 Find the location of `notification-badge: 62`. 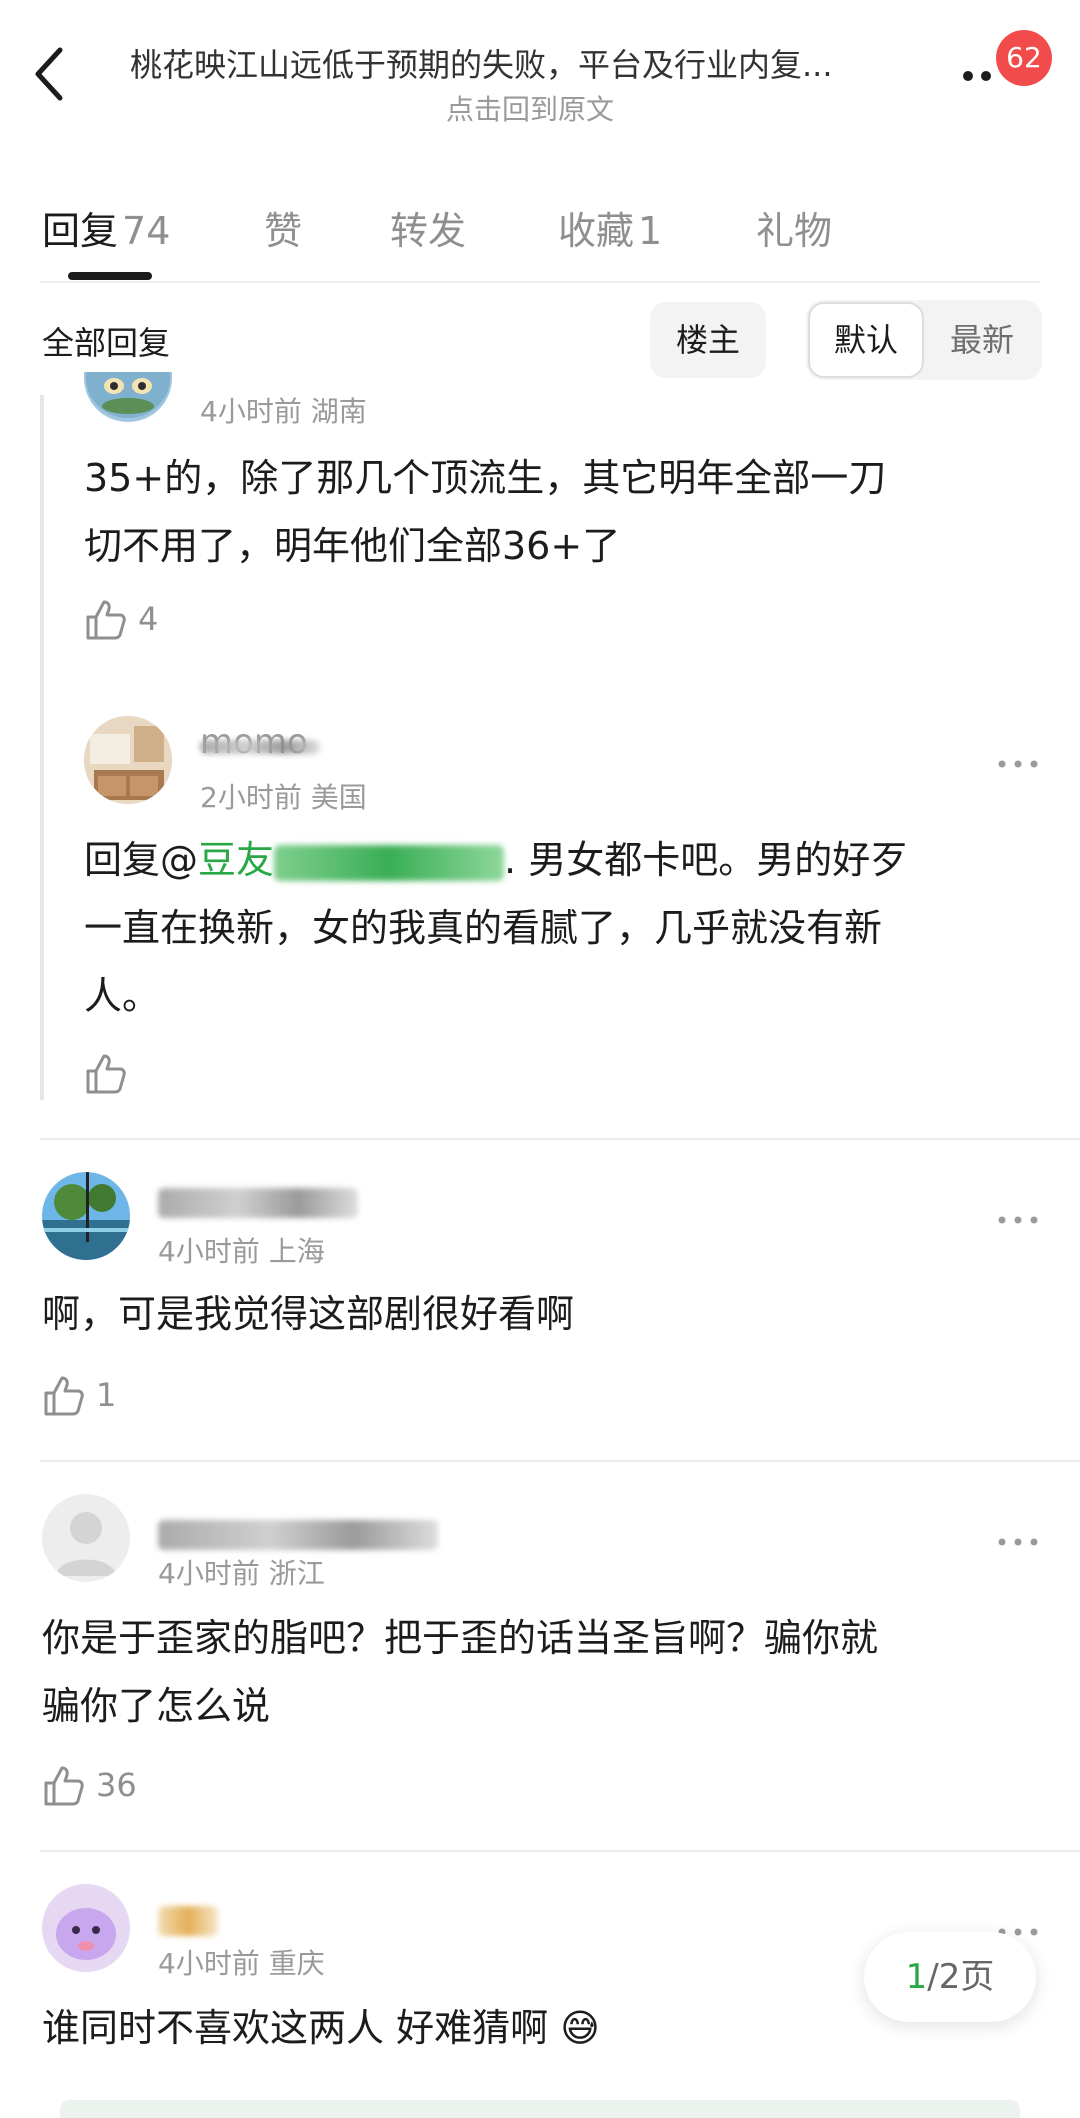

notification-badge: 62 is located at coordinates (1024, 58).